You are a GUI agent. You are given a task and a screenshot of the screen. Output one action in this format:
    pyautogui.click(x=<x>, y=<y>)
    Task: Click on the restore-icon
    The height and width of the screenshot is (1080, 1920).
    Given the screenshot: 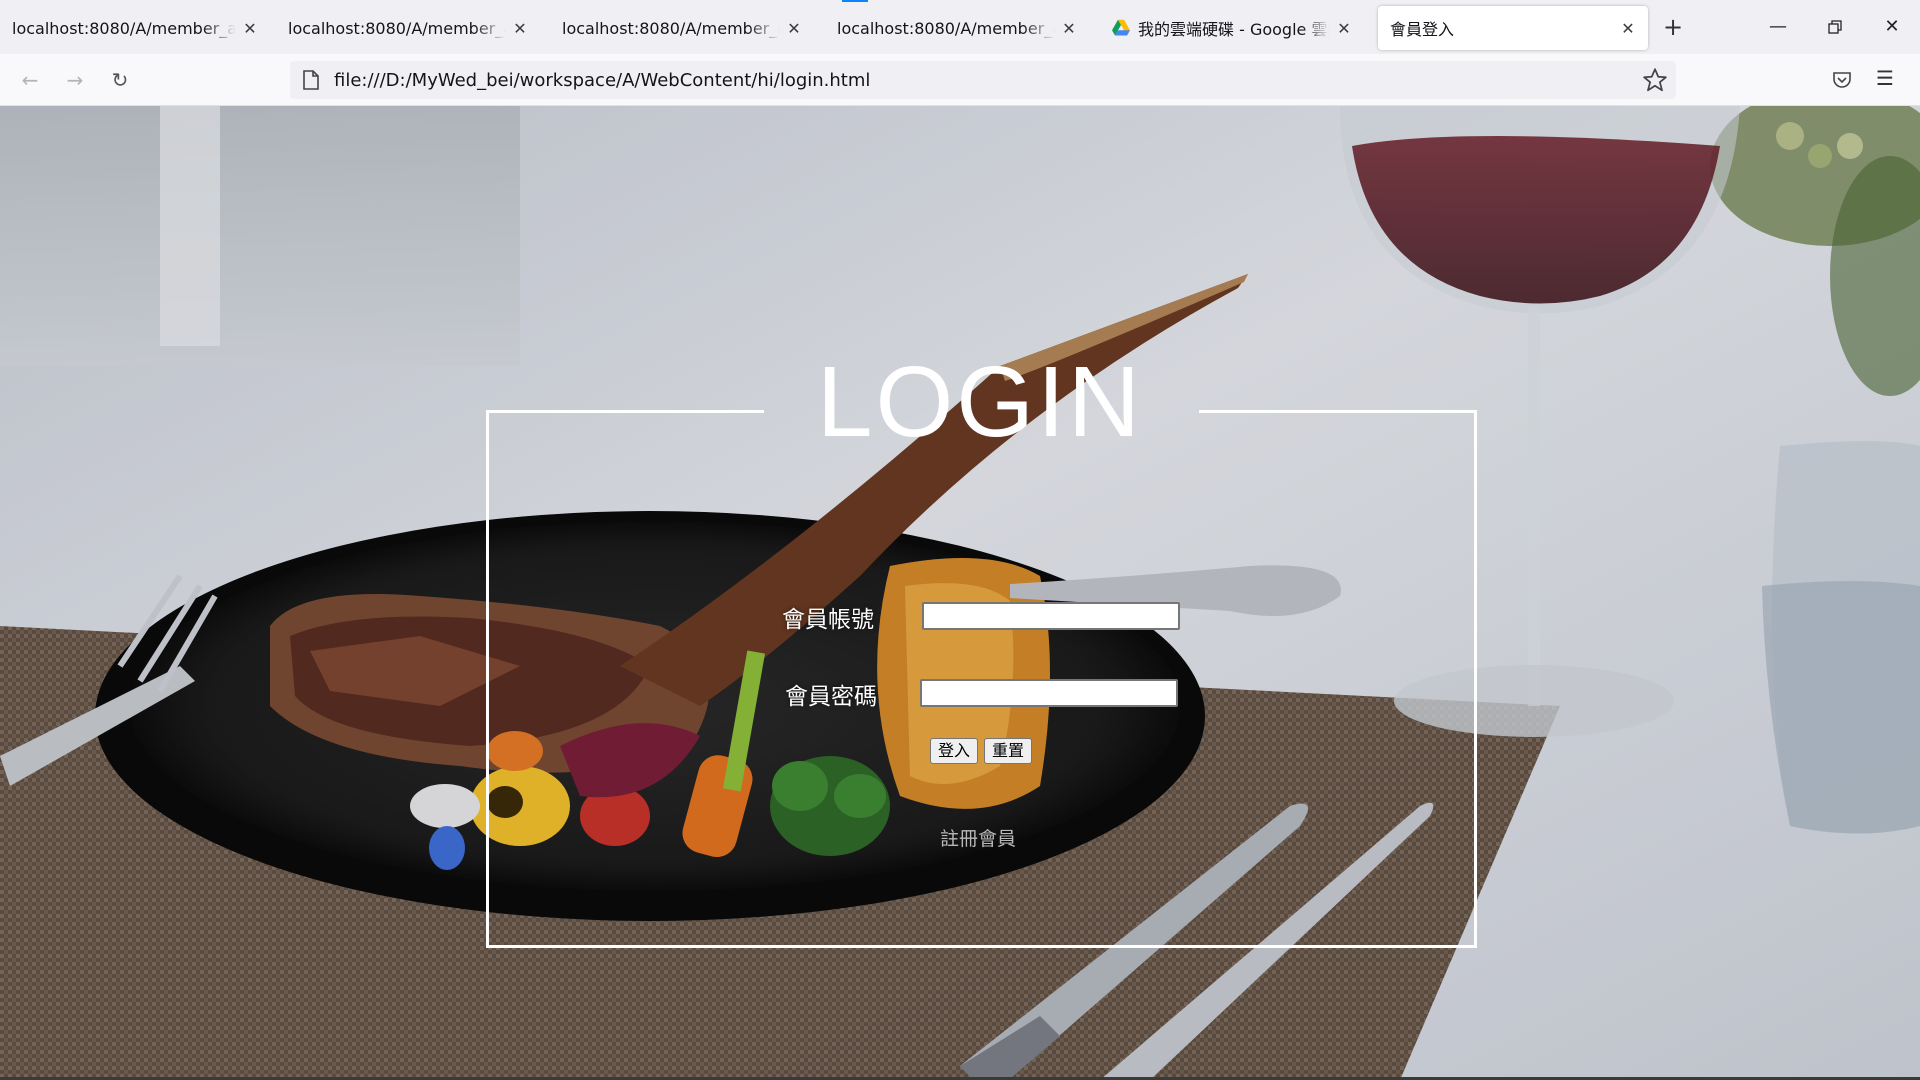 What is the action you would take?
    pyautogui.click(x=1835, y=27)
    